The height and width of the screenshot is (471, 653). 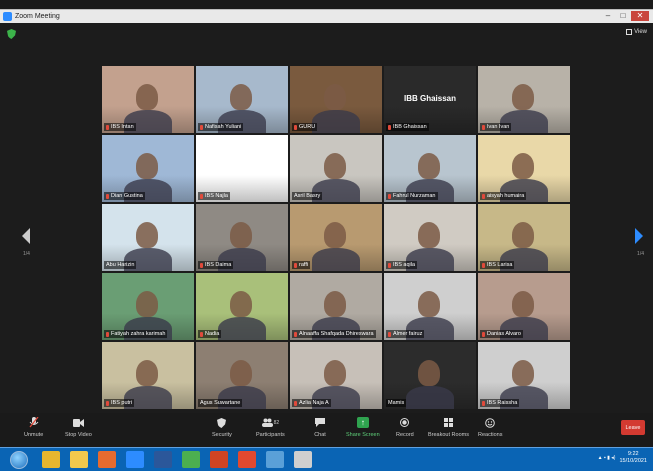 I want to click on participant-name-label: aisyah humaira, so click(x=503, y=196).